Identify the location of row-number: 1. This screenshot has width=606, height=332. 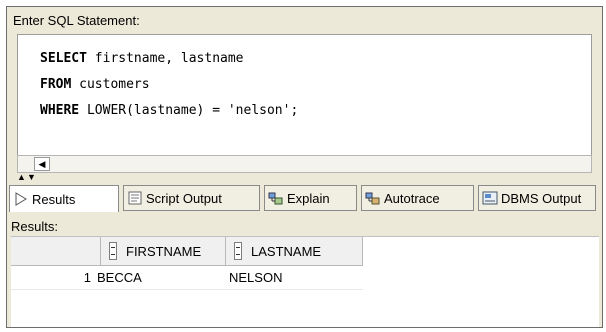
(87, 277).